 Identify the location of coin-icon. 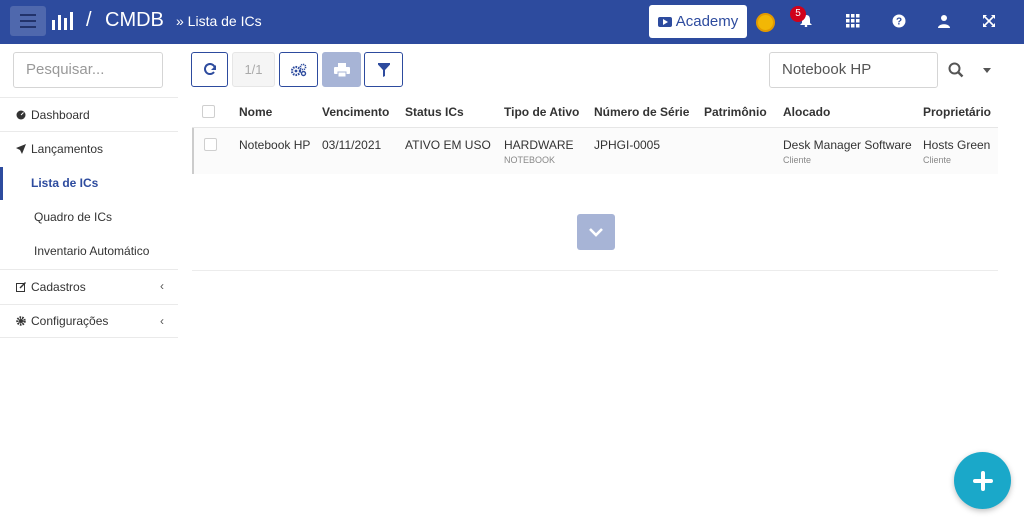
(765, 22).